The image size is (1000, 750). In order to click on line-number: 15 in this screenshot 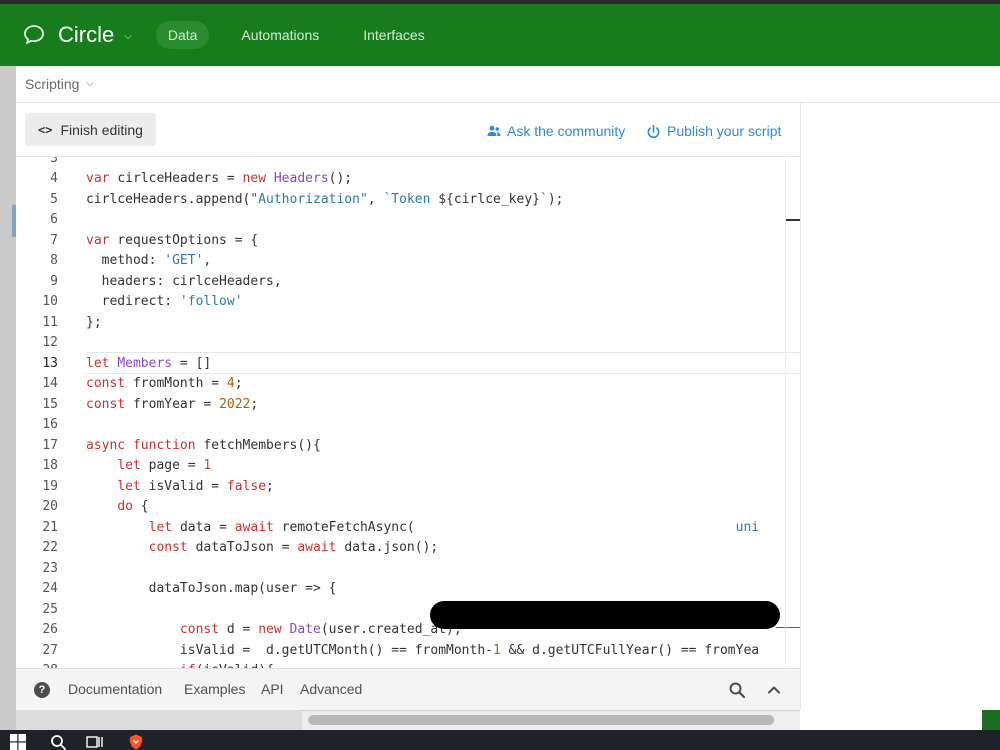, I will do `click(50, 404)`.